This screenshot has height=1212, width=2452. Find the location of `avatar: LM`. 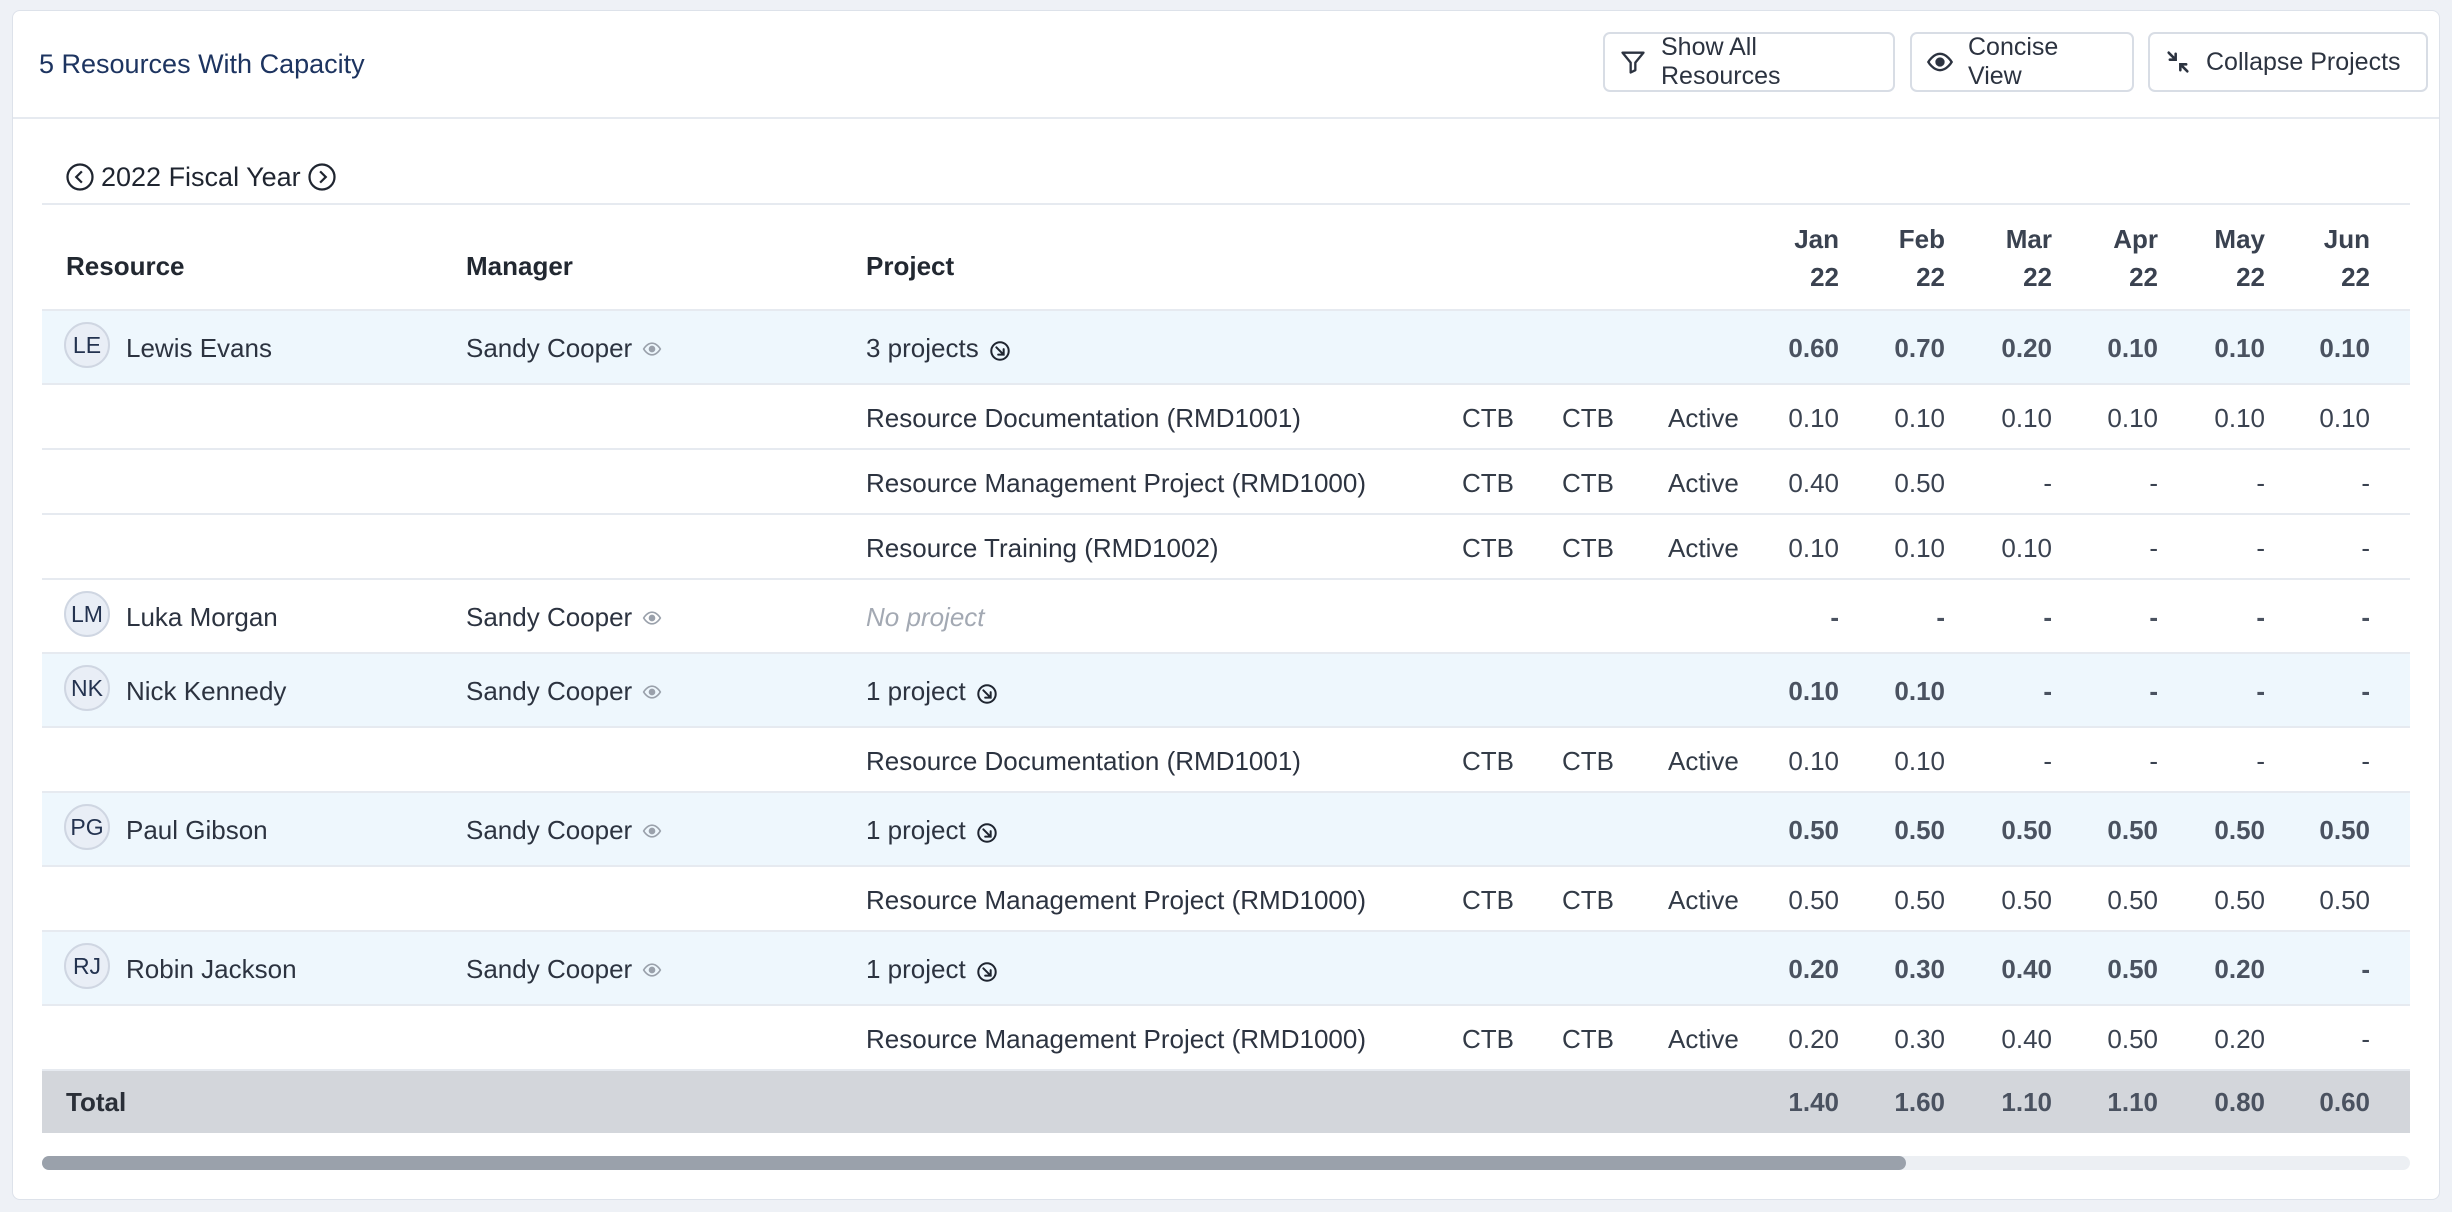

avatar: LM is located at coordinates (87, 614).